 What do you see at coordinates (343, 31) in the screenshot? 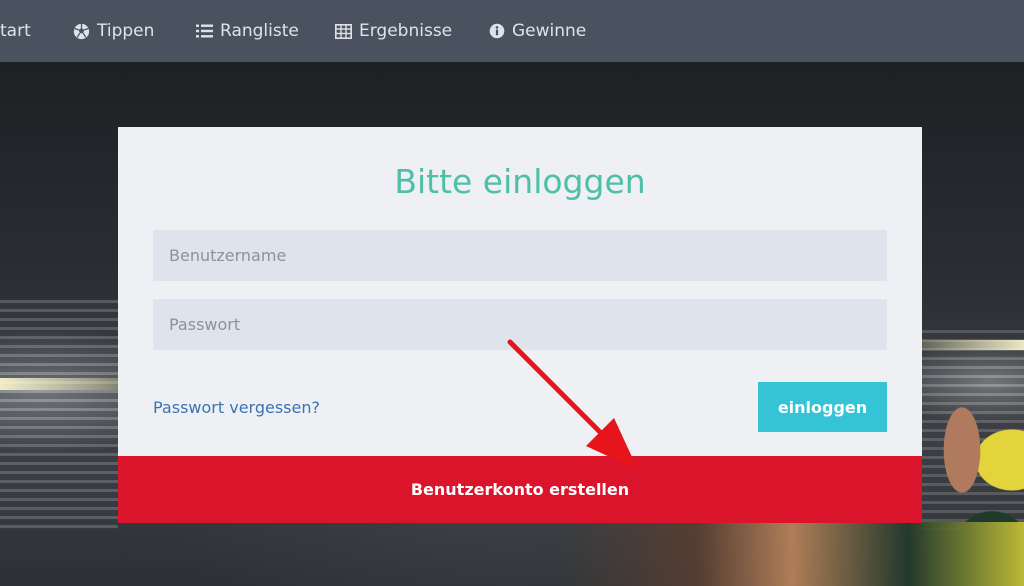
I see `table-icon` at bounding box center [343, 31].